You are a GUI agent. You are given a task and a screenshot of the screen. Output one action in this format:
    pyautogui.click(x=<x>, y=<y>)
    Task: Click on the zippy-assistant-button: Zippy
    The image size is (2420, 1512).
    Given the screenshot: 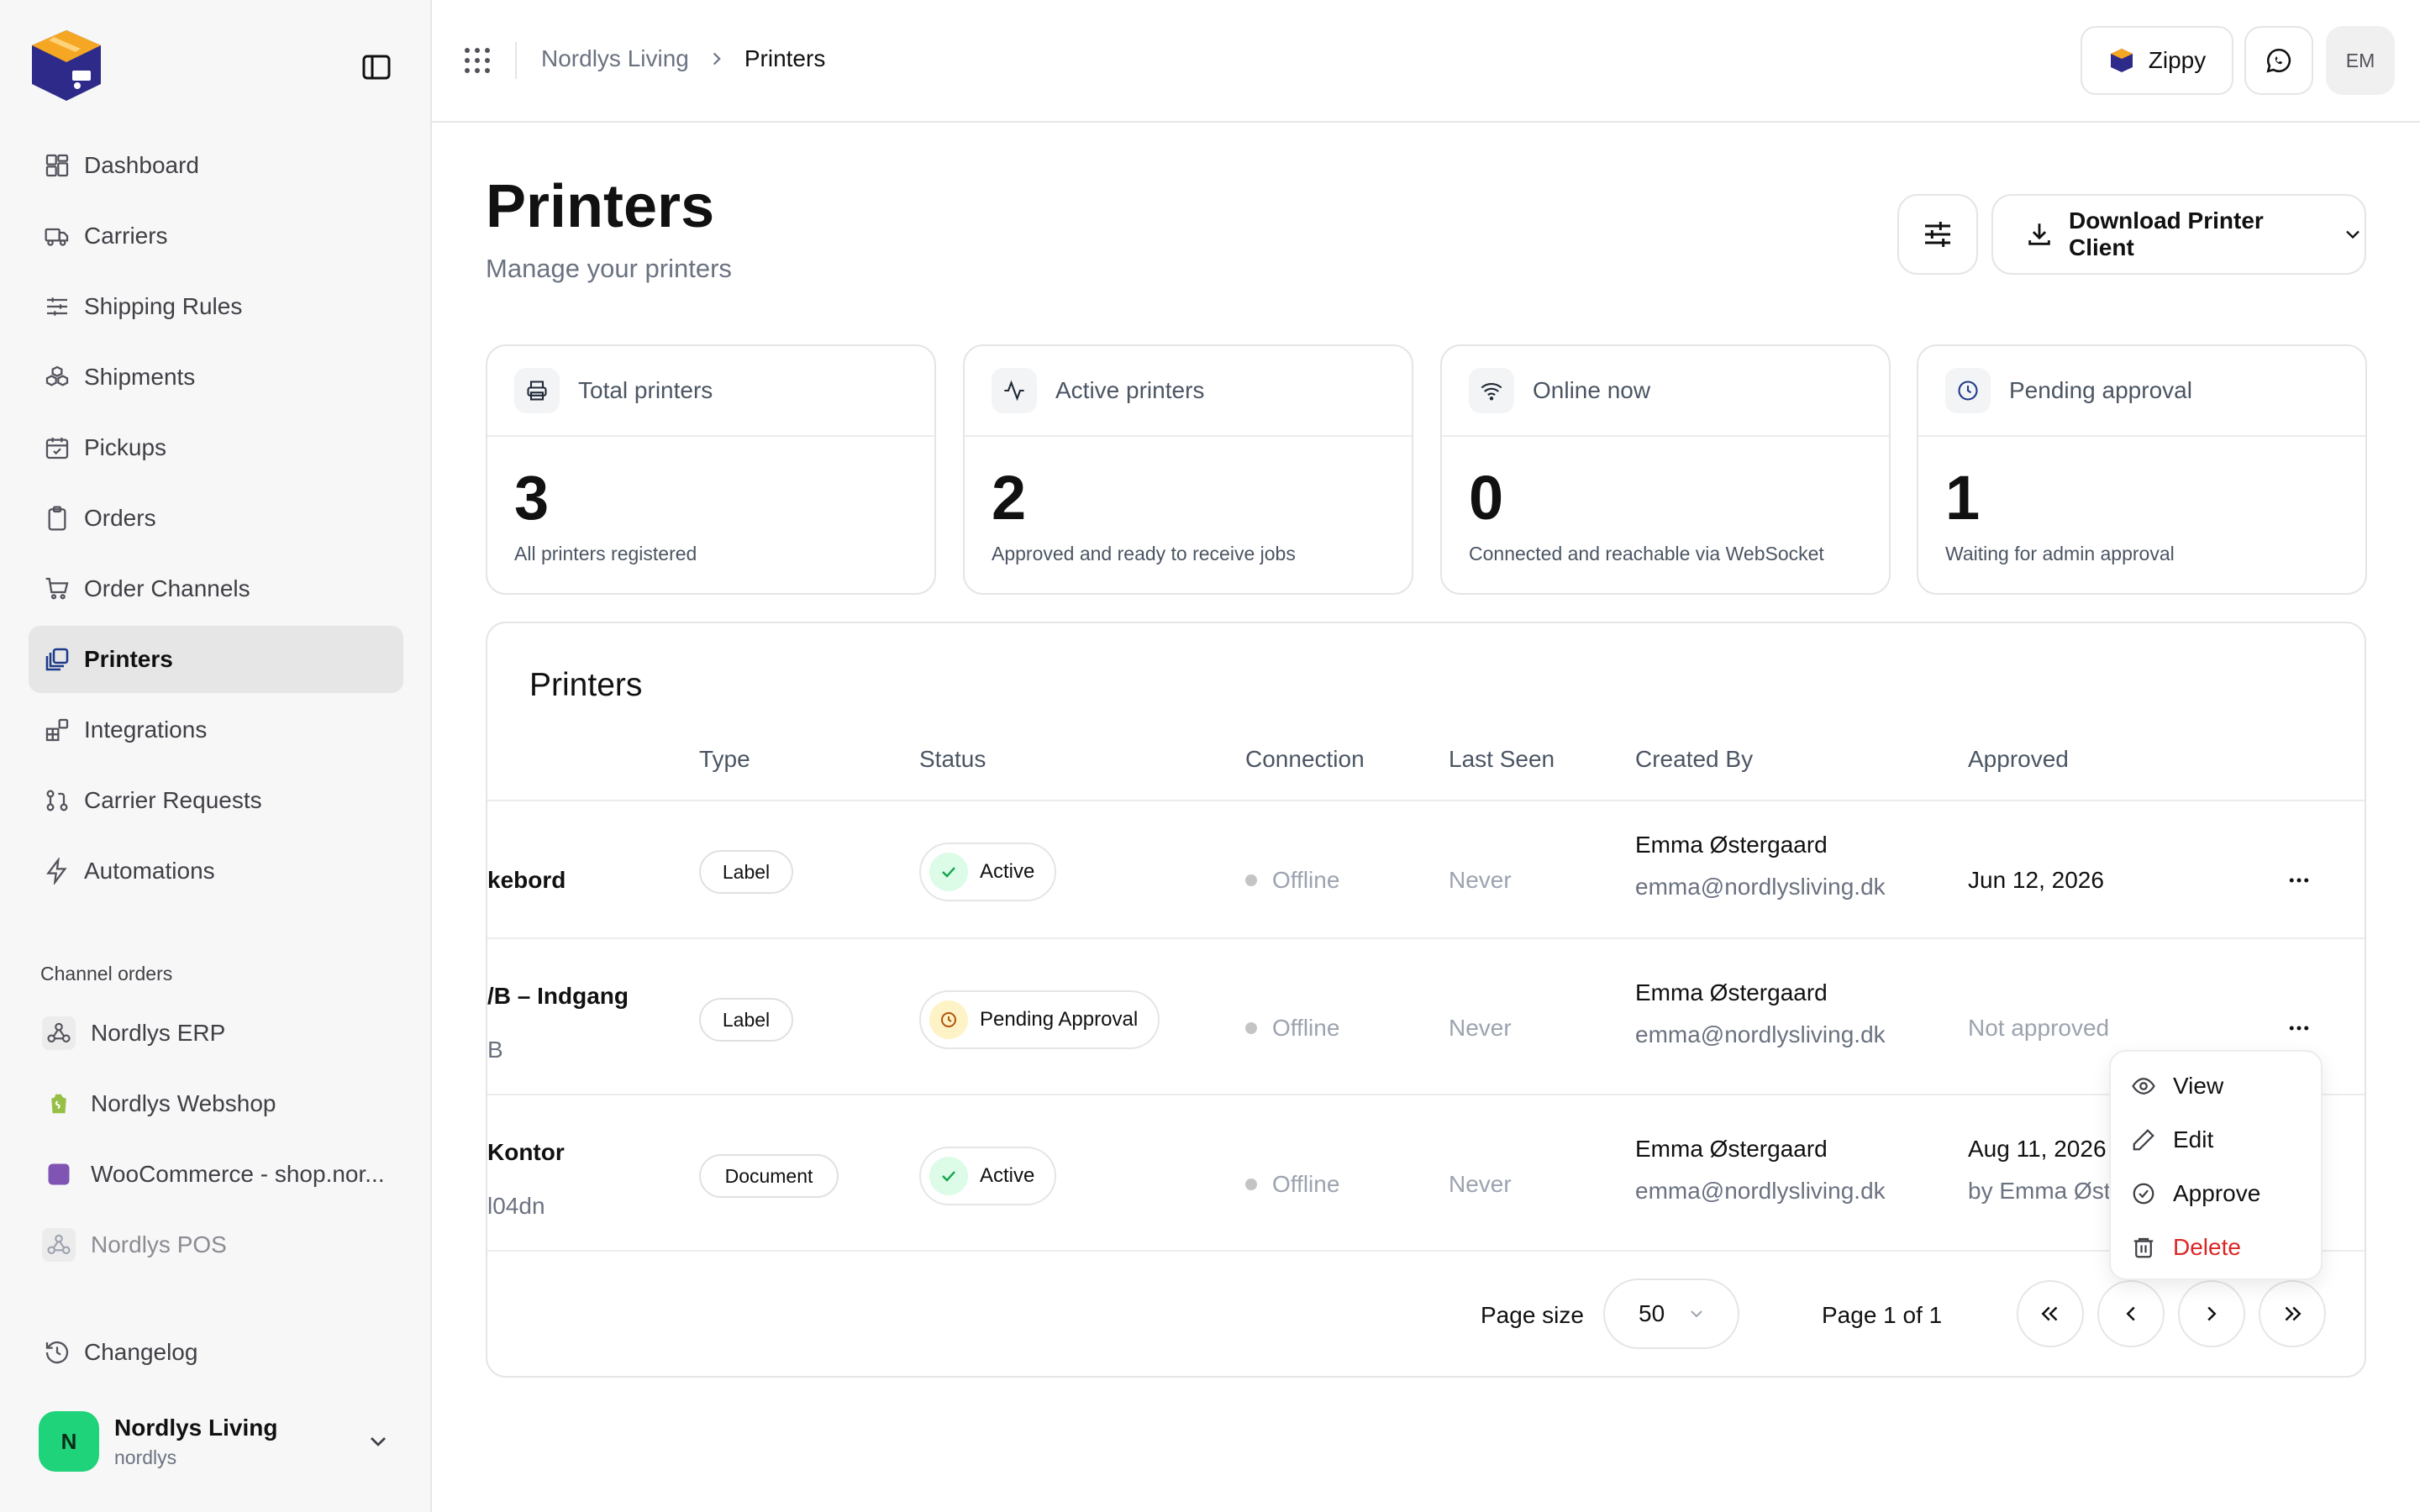 What is the action you would take?
    pyautogui.click(x=2157, y=60)
    